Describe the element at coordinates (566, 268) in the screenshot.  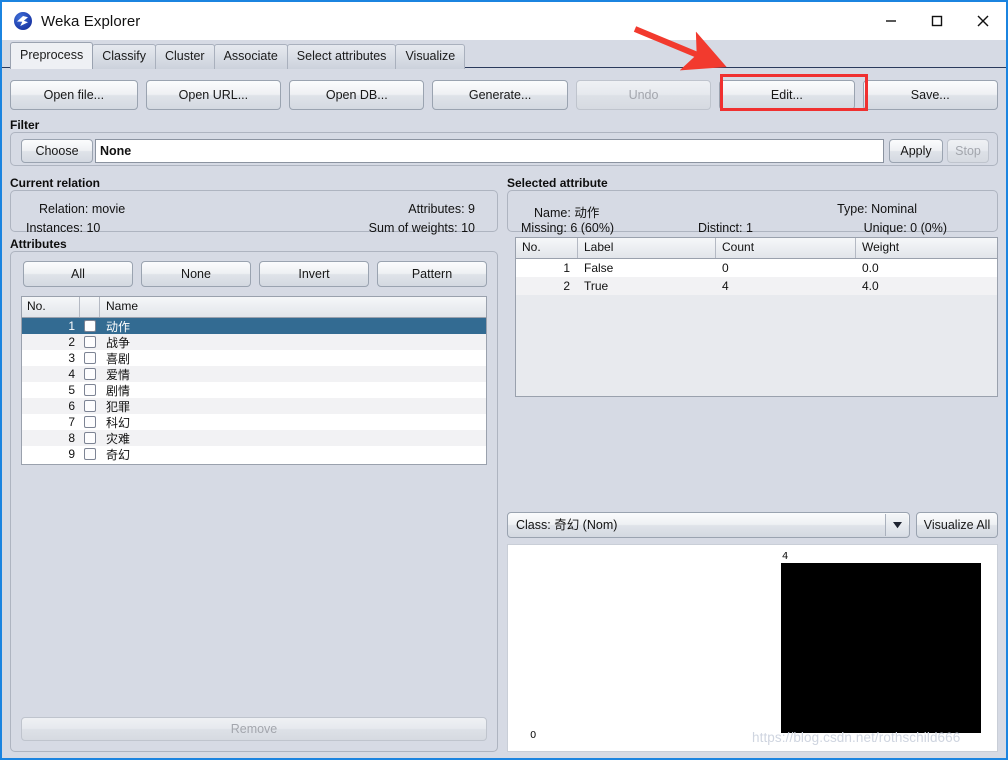
I see `label-row-index: 1` at that location.